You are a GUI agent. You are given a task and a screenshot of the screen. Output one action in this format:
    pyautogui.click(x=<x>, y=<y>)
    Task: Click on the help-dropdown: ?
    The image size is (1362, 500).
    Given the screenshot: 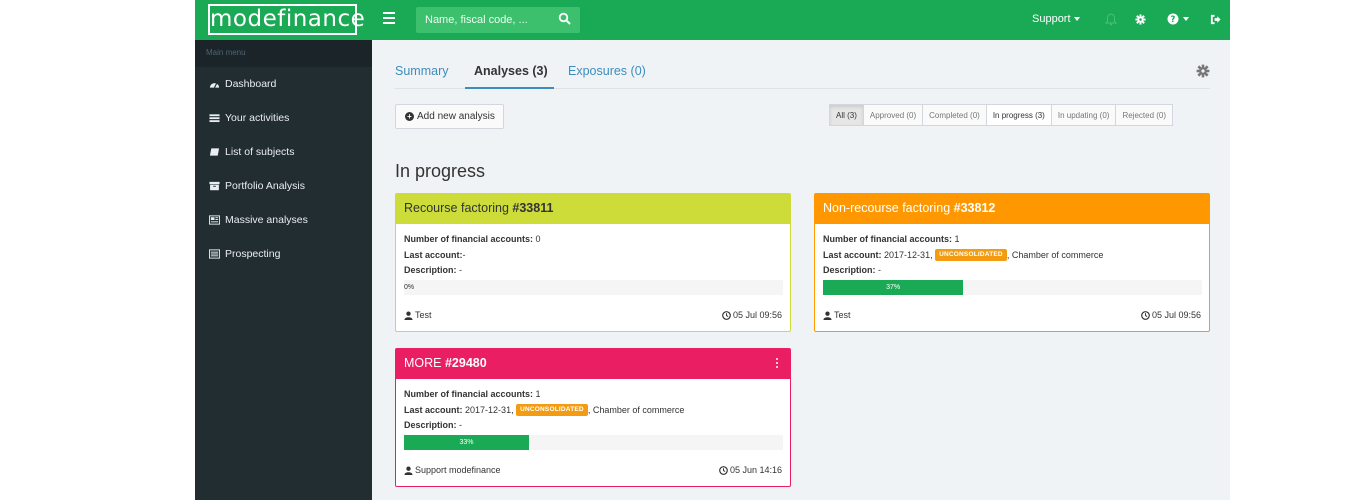 What is the action you would take?
    pyautogui.click(x=1178, y=19)
    